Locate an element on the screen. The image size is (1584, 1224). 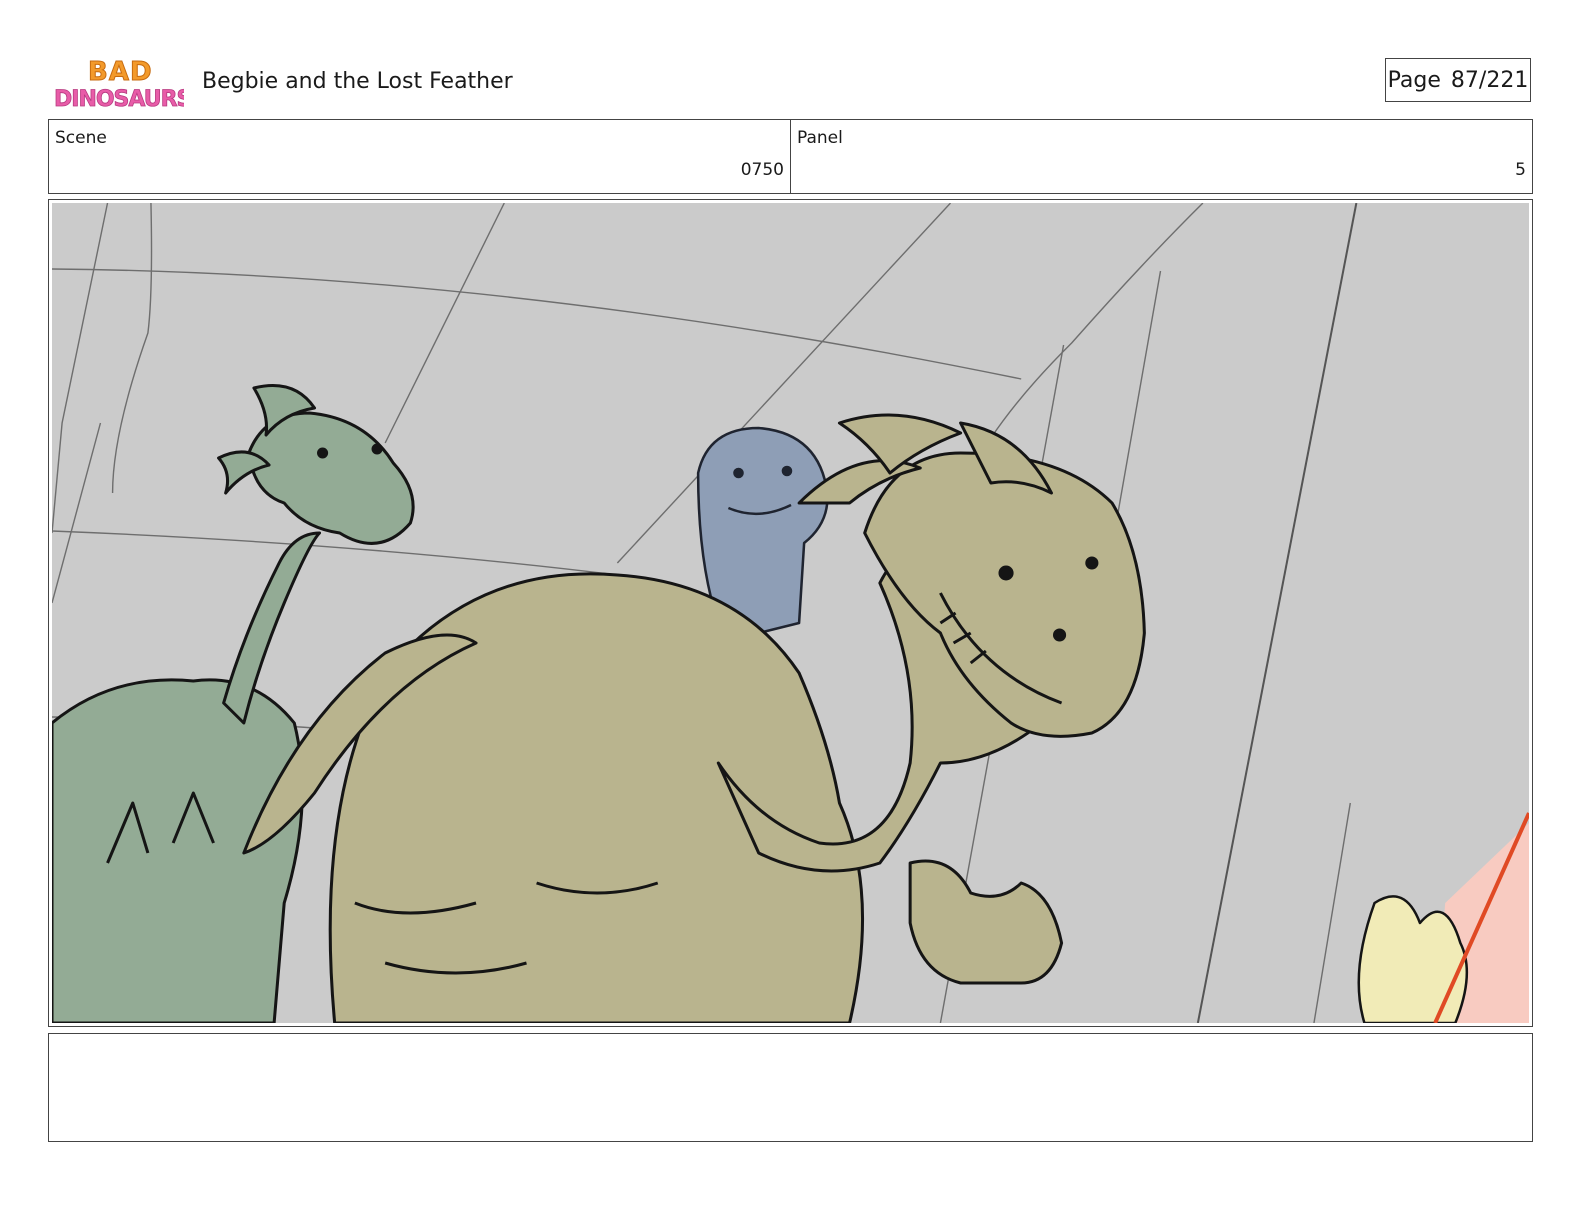
panel-label: Panel is located at coordinates (820, 138).